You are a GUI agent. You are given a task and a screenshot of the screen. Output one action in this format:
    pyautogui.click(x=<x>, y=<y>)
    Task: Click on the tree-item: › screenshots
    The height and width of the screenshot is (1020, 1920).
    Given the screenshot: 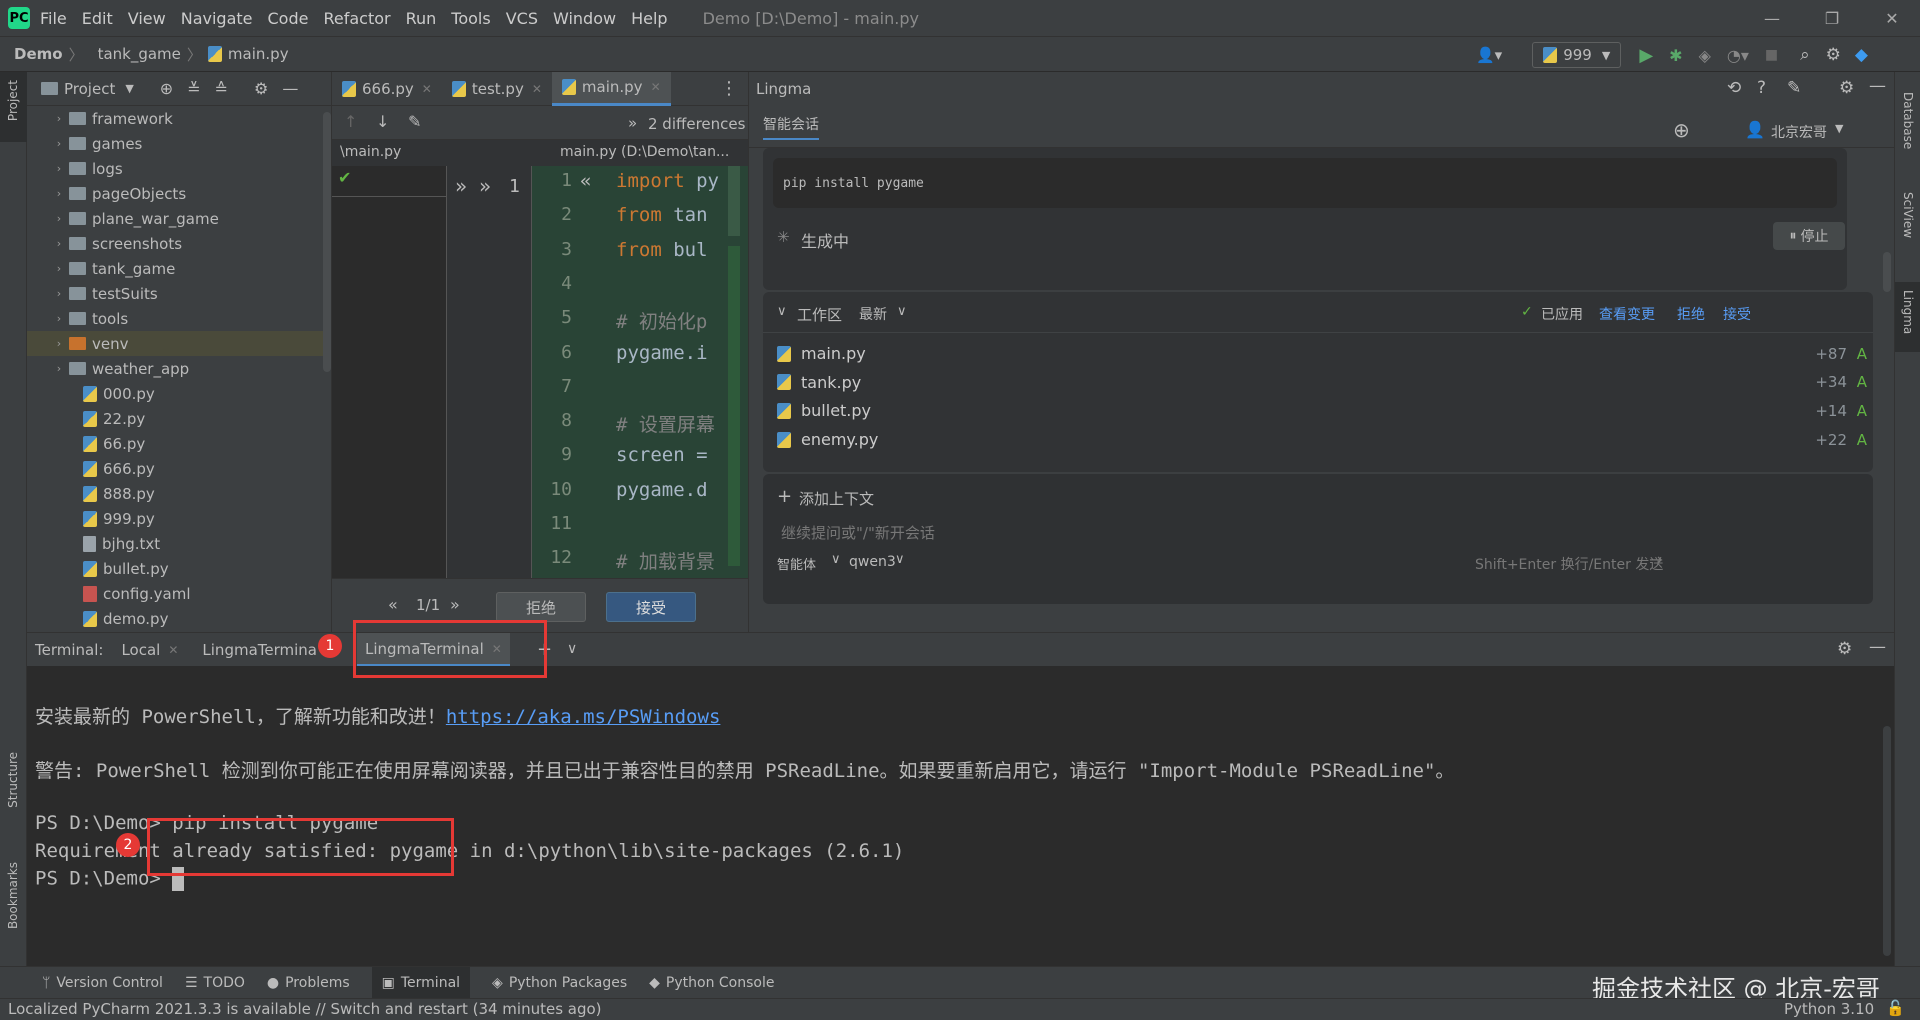 What is the action you would take?
    pyautogui.click(x=175, y=243)
    